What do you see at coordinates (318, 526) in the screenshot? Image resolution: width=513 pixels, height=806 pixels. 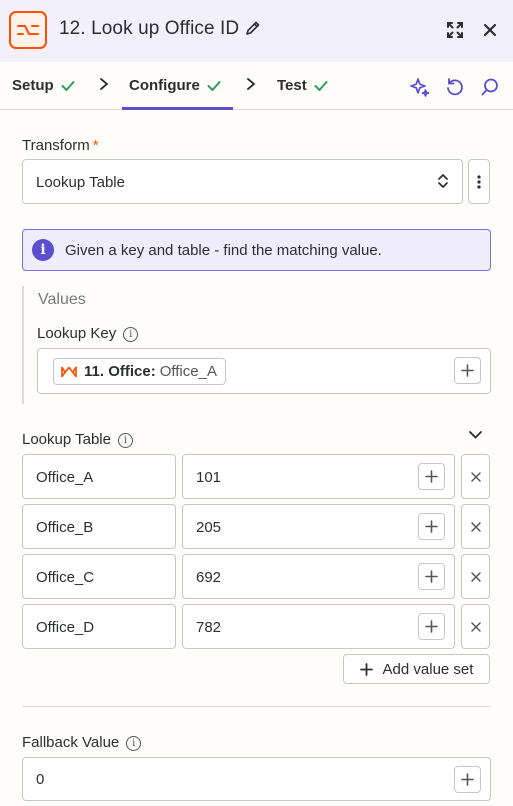 I see `table-row-value: 205` at bounding box center [318, 526].